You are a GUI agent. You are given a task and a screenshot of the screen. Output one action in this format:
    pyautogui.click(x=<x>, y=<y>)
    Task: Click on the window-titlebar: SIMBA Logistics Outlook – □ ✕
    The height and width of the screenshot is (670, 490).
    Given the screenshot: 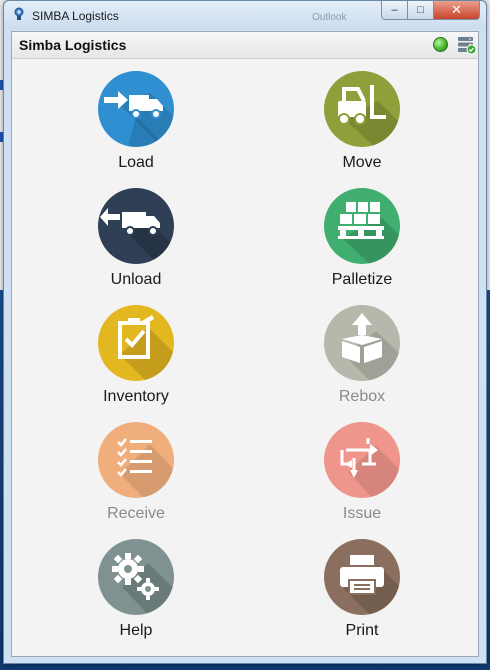 What is the action you would take?
    pyautogui.click(x=245, y=15)
    